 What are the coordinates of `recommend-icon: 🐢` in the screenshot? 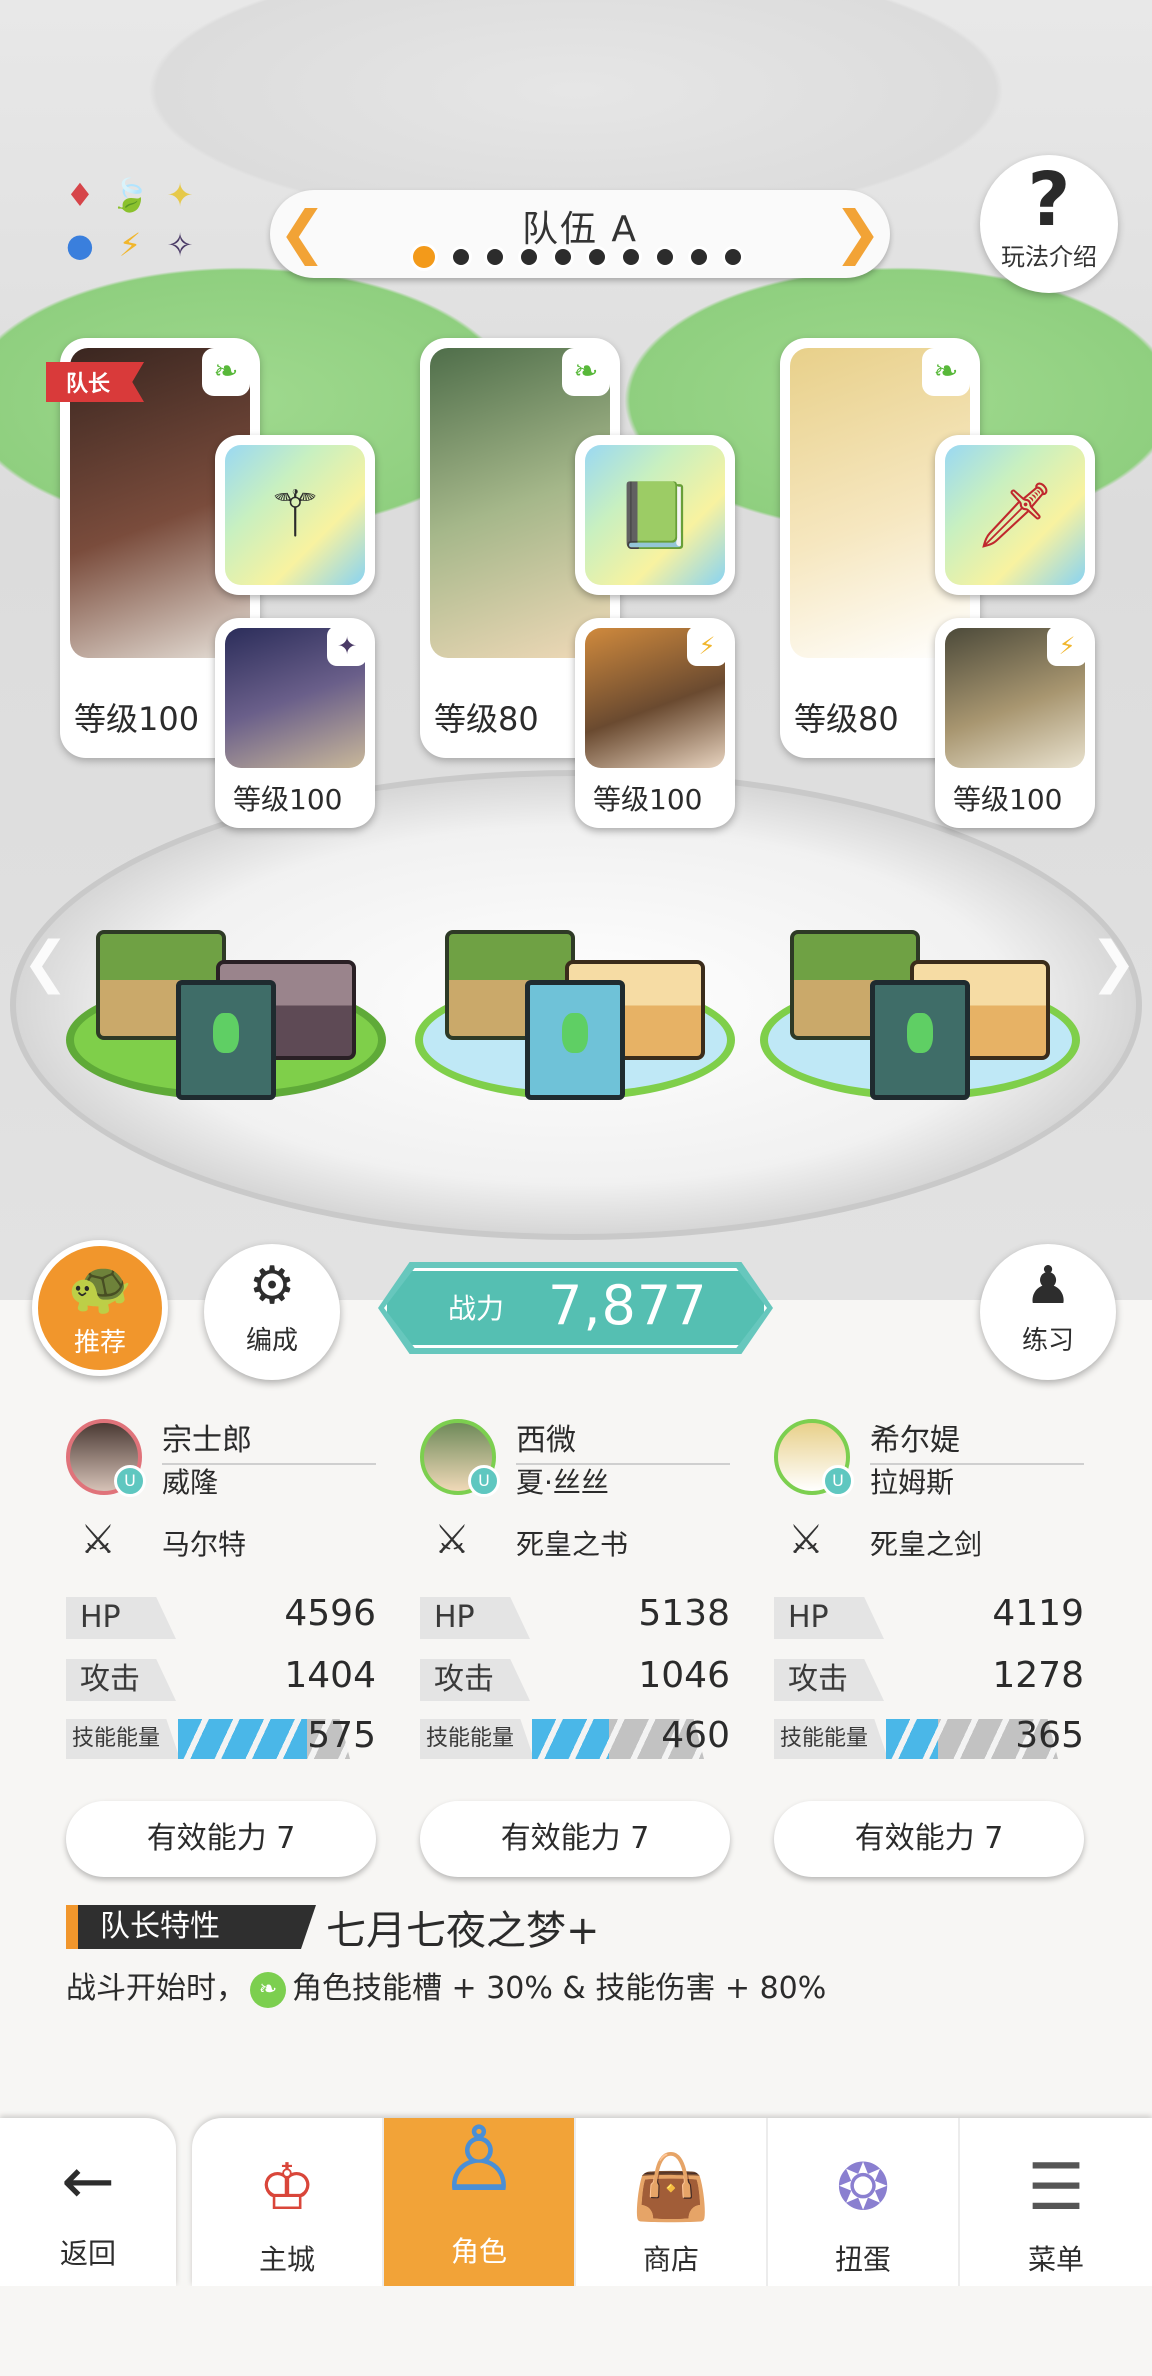 It's located at (100, 1288).